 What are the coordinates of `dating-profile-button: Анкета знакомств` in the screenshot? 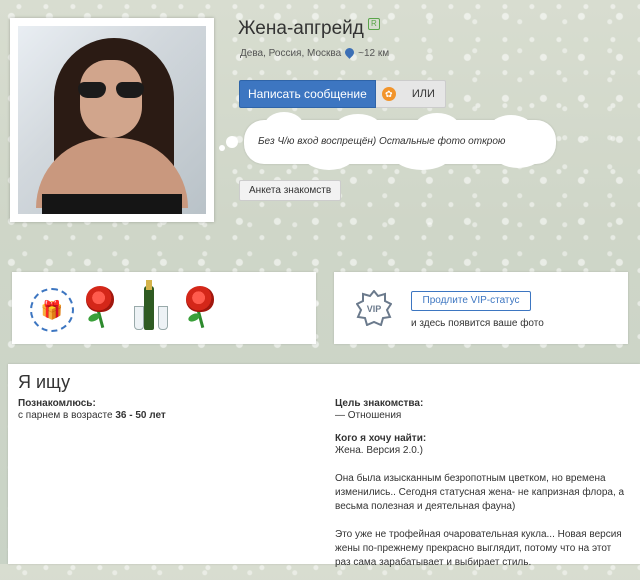 It's located at (290, 190).